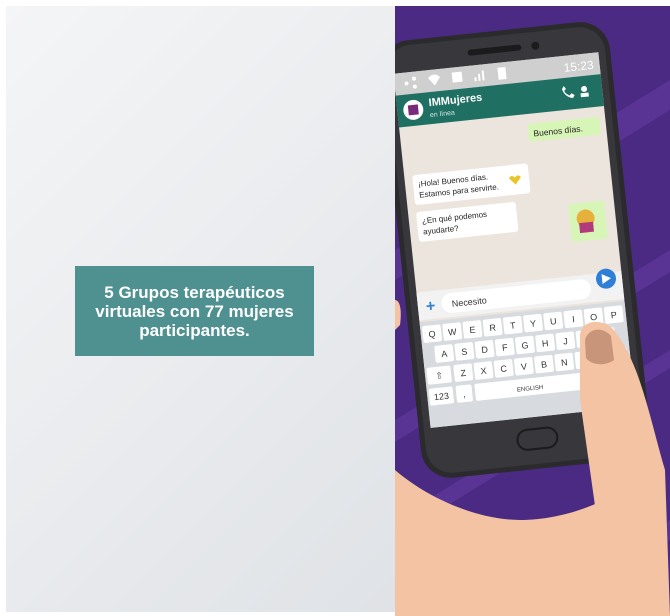 This screenshot has height=616, width=670. What do you see at coordinates (444, 354) in the screenshot?
I see `key-a-label: A` at bounding box center [444, 354].